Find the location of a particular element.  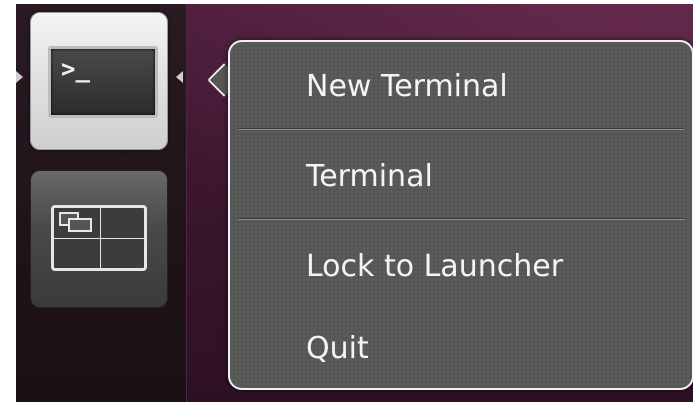

terminal-icon: >_ is located at coordinates (103, 82).